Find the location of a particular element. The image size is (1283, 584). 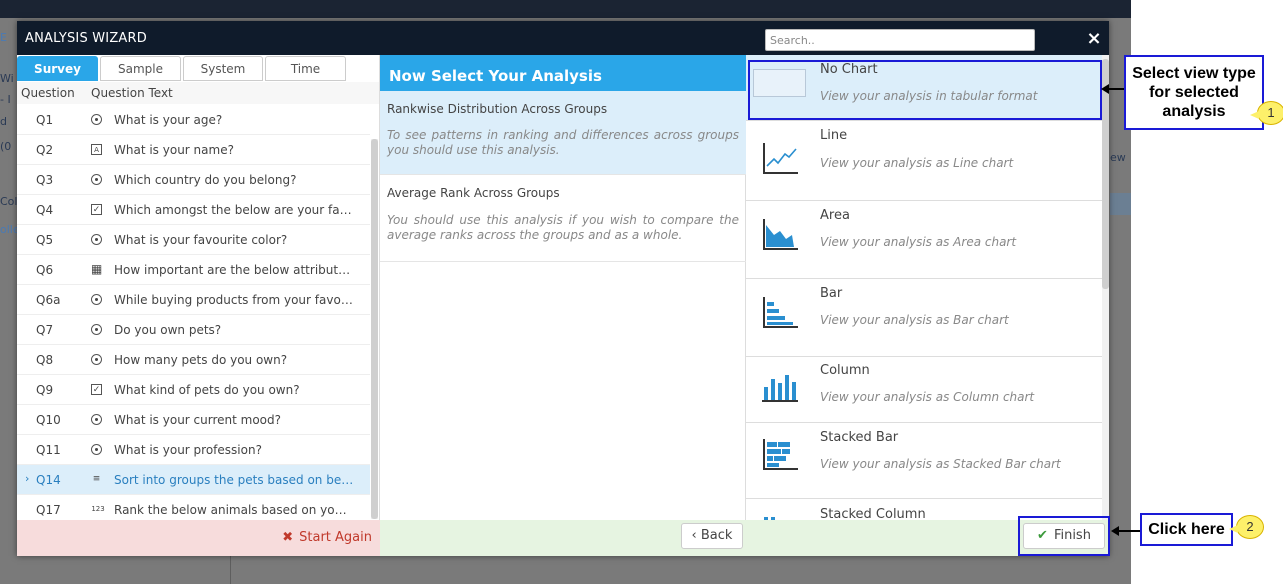

question-id: Q10 is located at coordinates (48, 420).